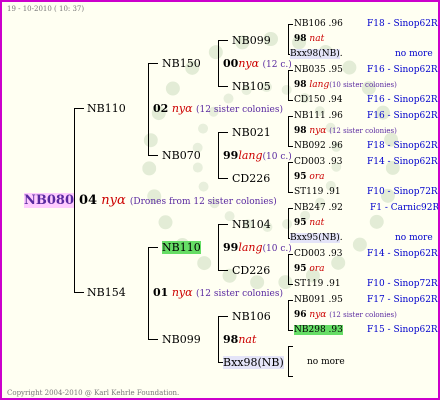 The width and height of the screenshot is (440, 400). I want to click on gen3-node: NB105, so click(251, 86).